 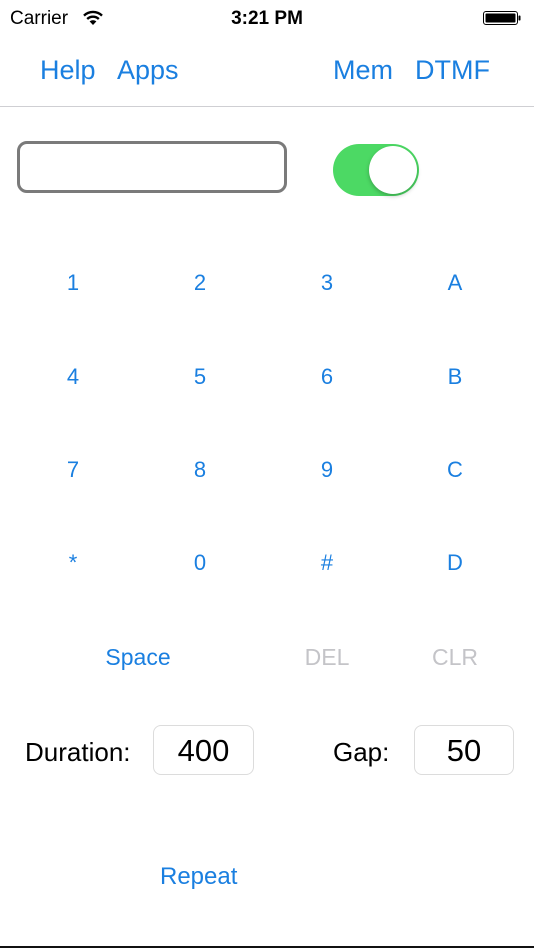 What do you see at coordinates (203, 750) in the screenshot?
I see `duration-input: 400` at bounding box center [203, 750].